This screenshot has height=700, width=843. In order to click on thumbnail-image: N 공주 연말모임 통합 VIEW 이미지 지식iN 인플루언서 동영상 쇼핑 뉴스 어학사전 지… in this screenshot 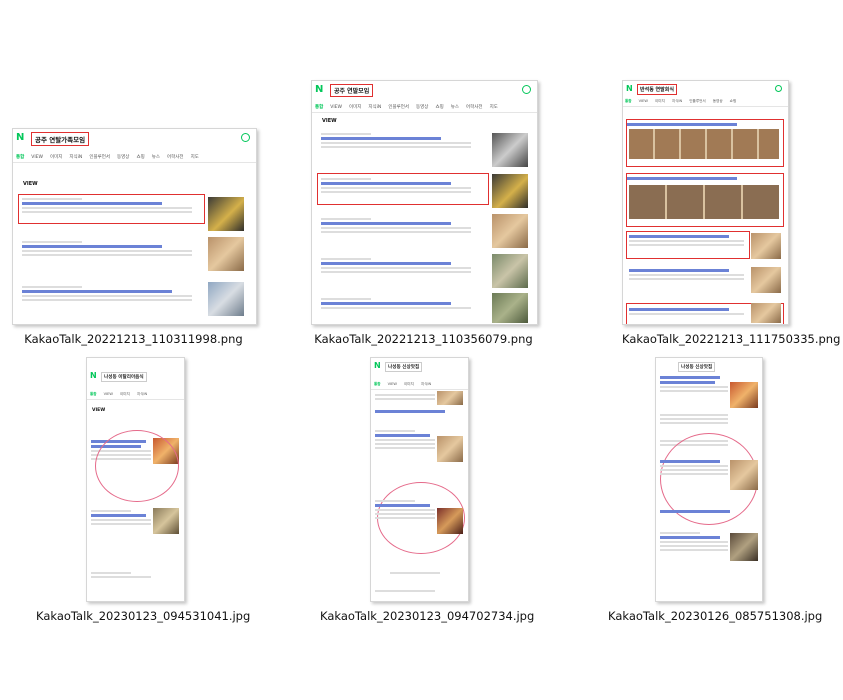, I will do `click(424, 202)`.